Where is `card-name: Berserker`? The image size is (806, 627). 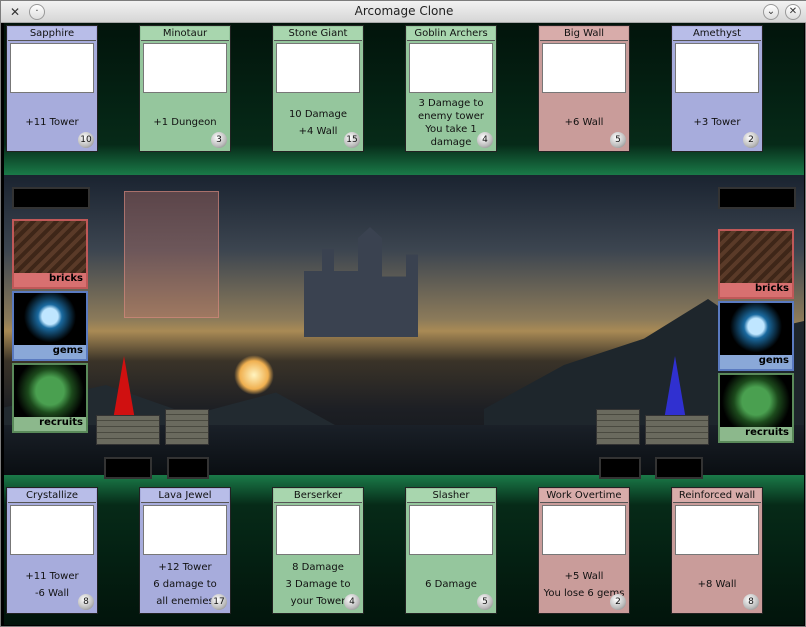
card-name: Berserker is located at coordinates (318, 496).